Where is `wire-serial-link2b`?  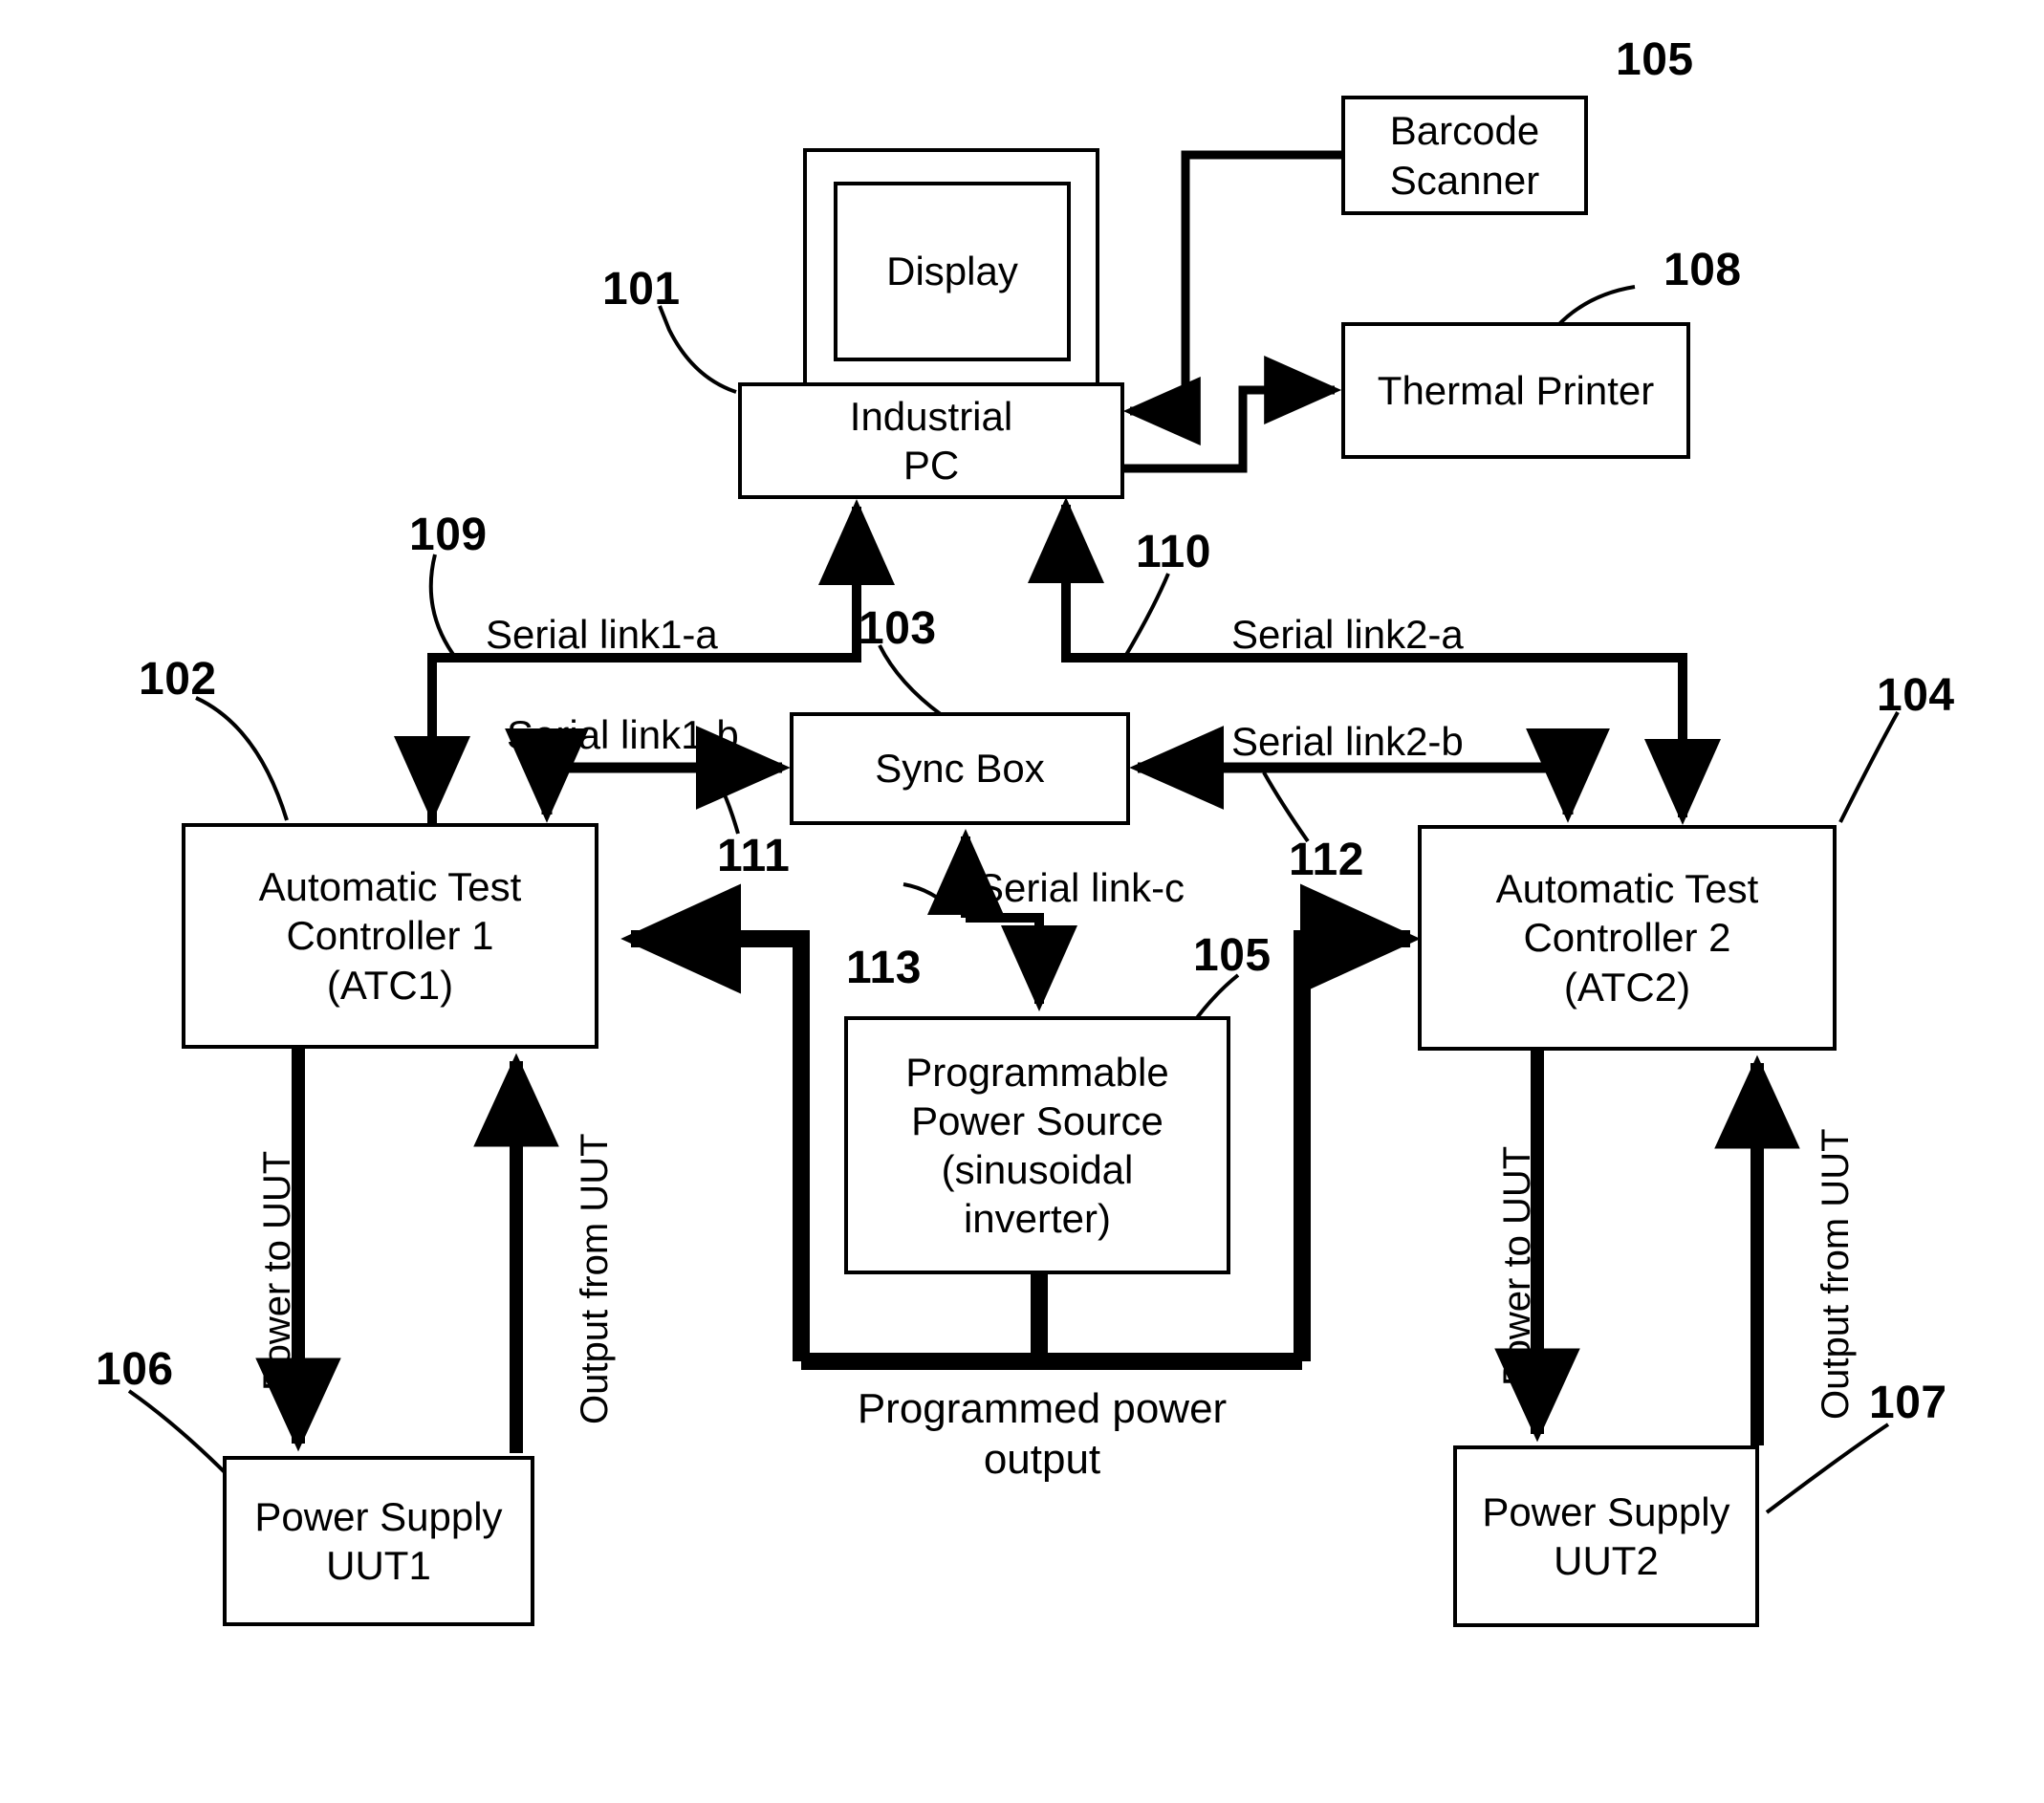
wire-serial-link2b is located at coordinates (1369, 774).